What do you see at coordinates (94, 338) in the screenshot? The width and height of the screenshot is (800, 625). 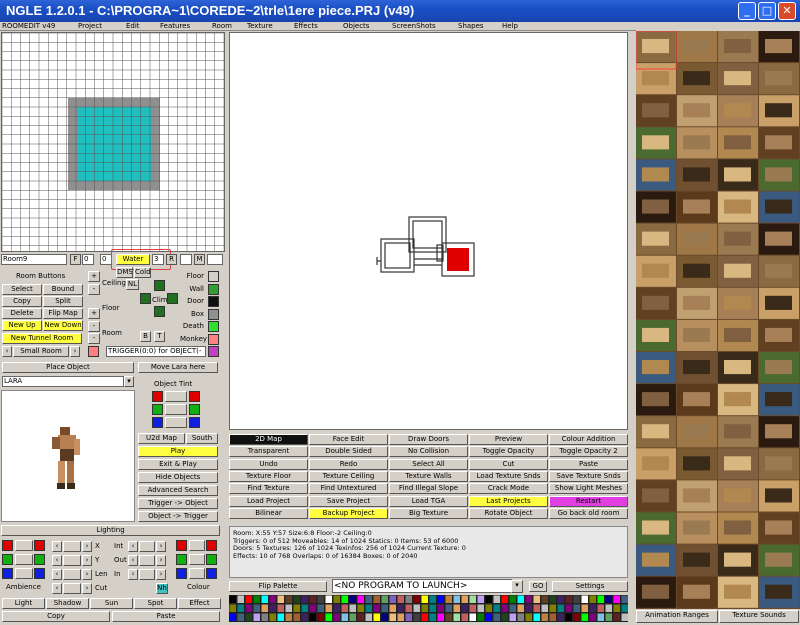 I see `minus-button-3: -` at bounding box center [94, 338].